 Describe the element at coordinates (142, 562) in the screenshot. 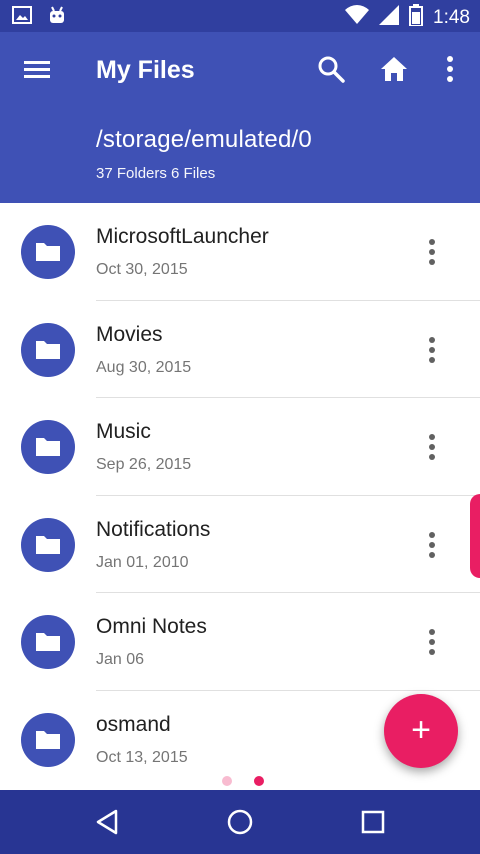

I see `file-date: Jan 01, 2010` at that location.